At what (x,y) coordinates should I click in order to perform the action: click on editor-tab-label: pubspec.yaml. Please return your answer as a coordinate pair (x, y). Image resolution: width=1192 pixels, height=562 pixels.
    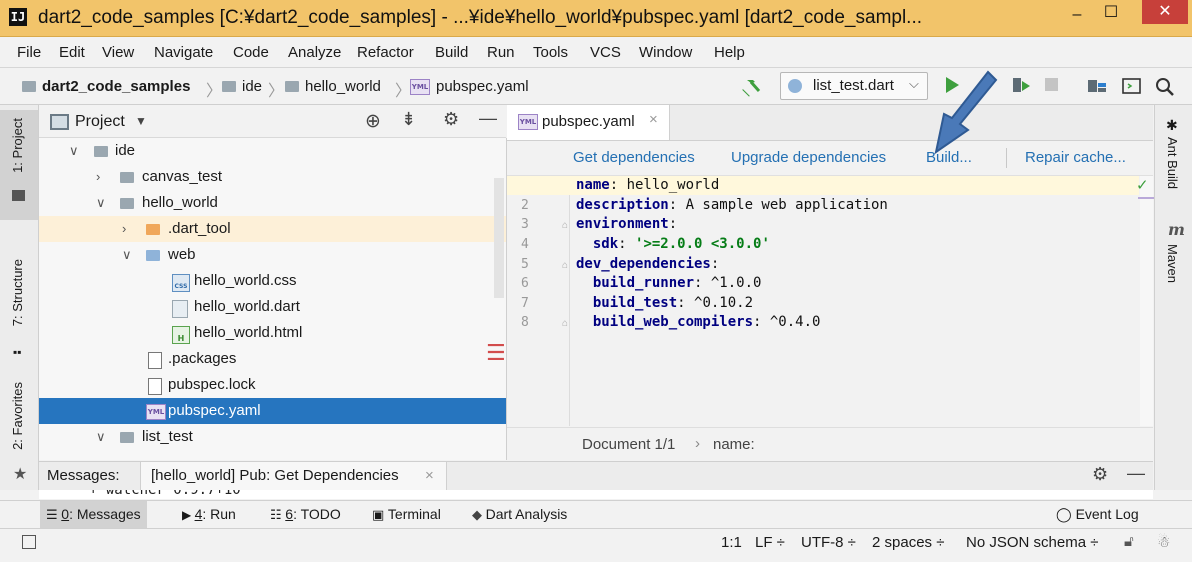
    Looking at the image, I should click on (588, 121).